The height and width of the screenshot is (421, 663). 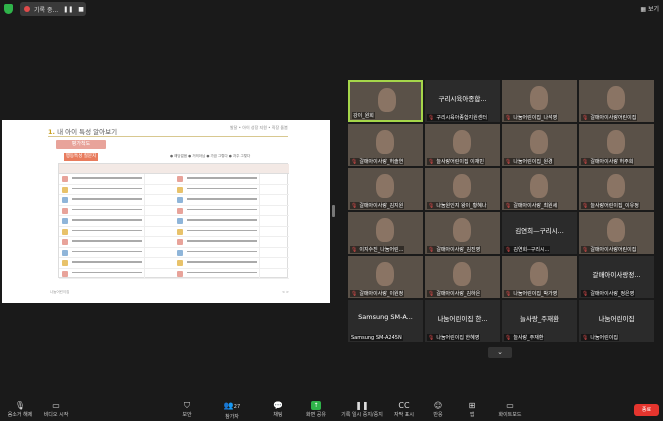 I want to click on participant-tile: 🎙 갈매아이사랑_김지원, so click(x=385, y=189).